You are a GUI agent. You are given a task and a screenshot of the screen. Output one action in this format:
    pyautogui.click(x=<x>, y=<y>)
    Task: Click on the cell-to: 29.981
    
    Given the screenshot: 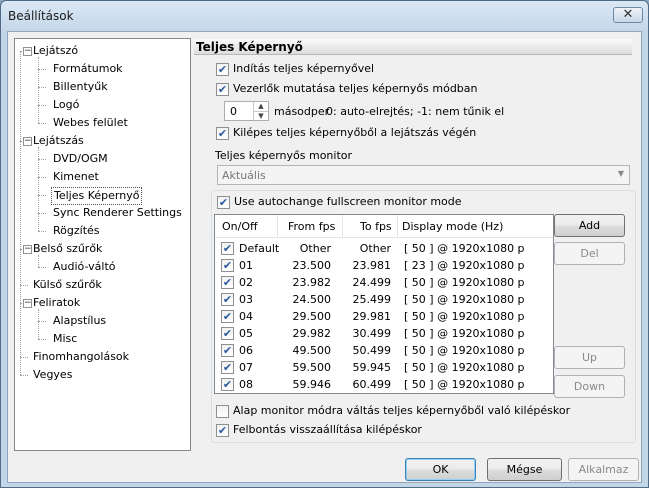 What is the action you would take?
    pyautogui.click(x=372, y=316)
    